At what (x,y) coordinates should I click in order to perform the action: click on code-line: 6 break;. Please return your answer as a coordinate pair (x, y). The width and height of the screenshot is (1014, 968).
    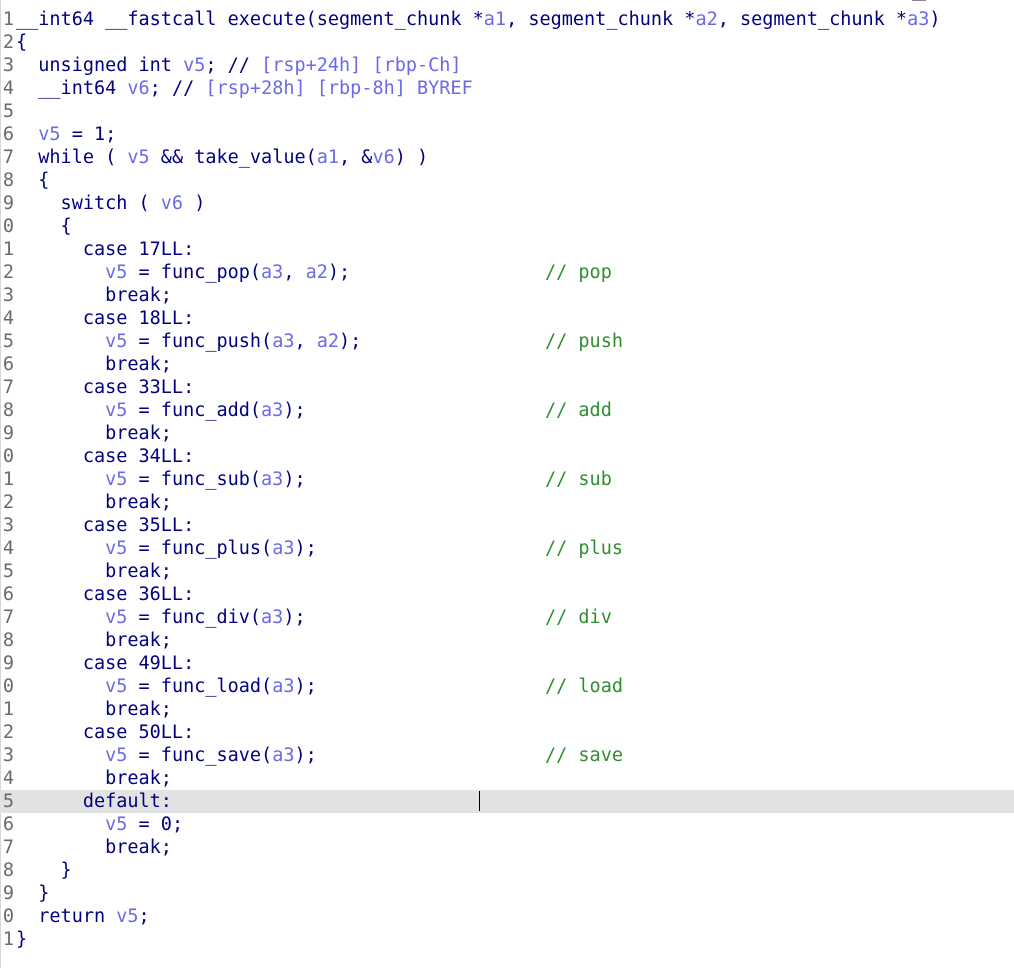
    Looking at the image, I should click on (507, 364).